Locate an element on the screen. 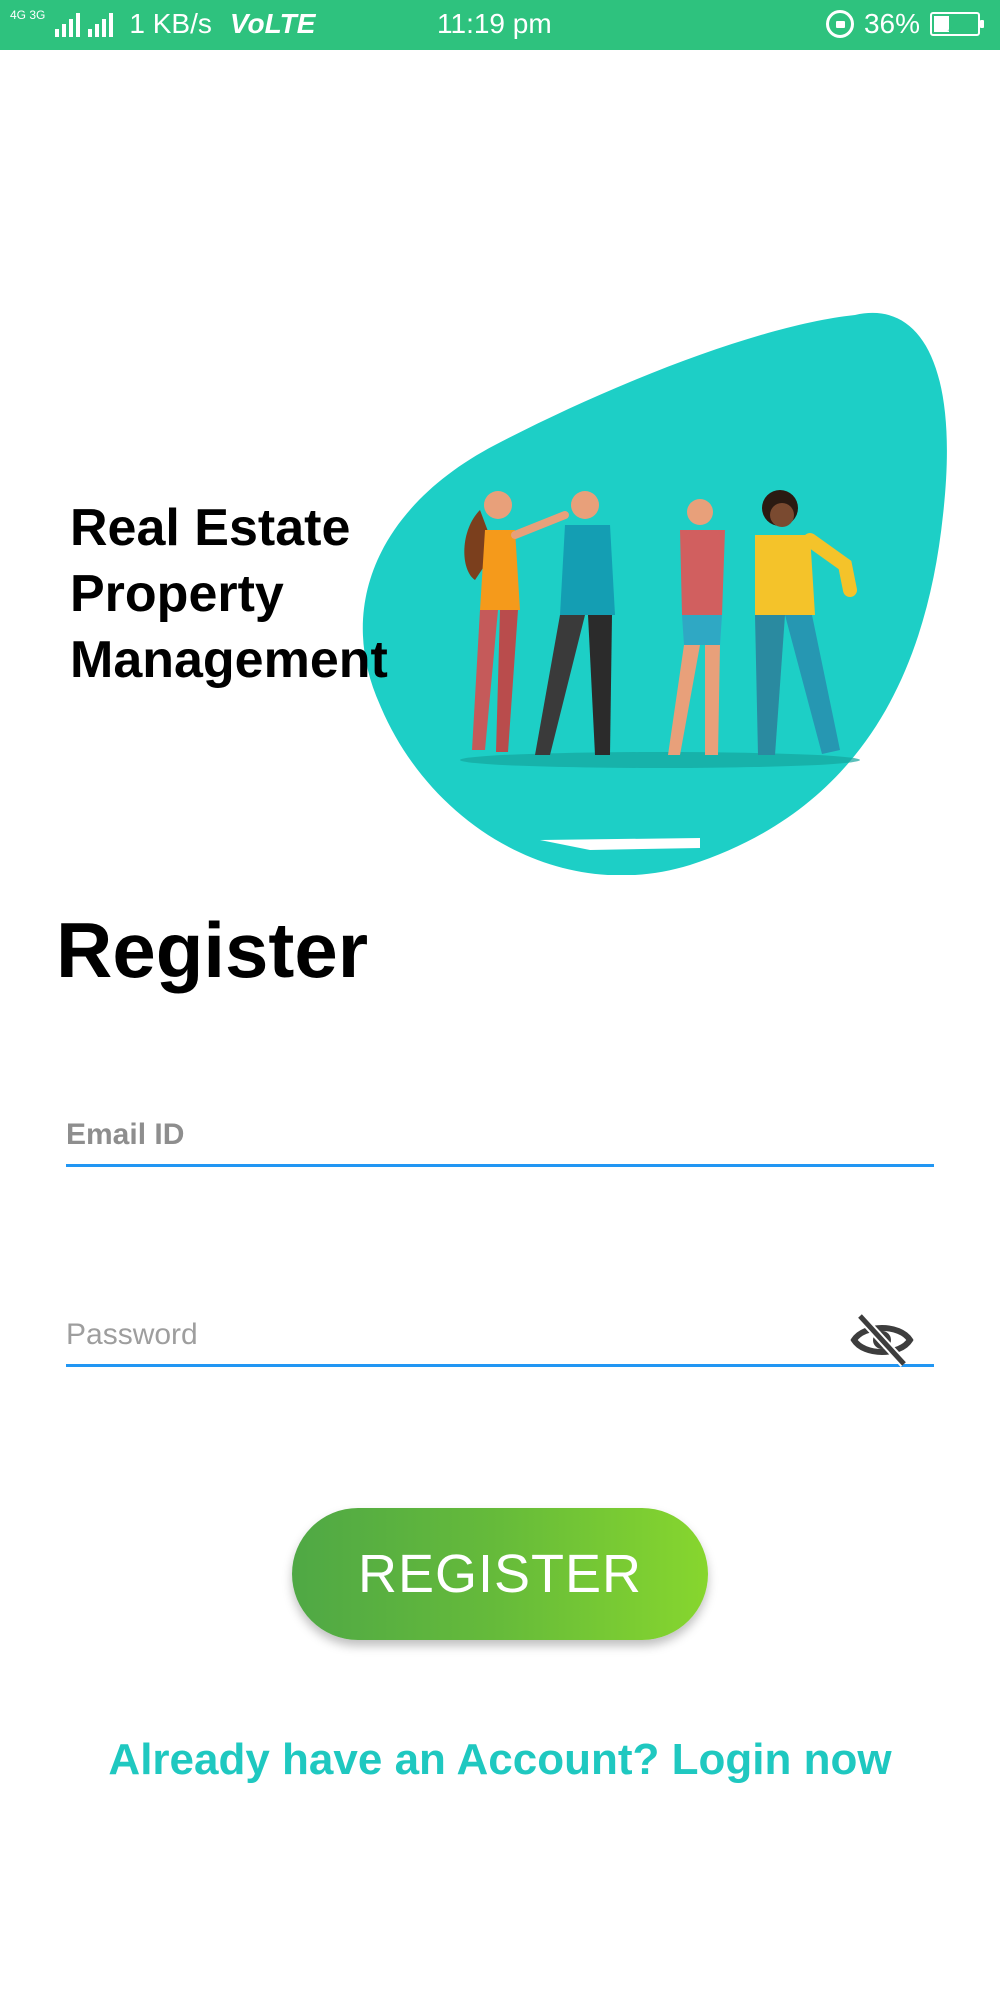 This screenshot has height=2000, width=1000. rotation-lock-icon is located at coordinates (839, 24).